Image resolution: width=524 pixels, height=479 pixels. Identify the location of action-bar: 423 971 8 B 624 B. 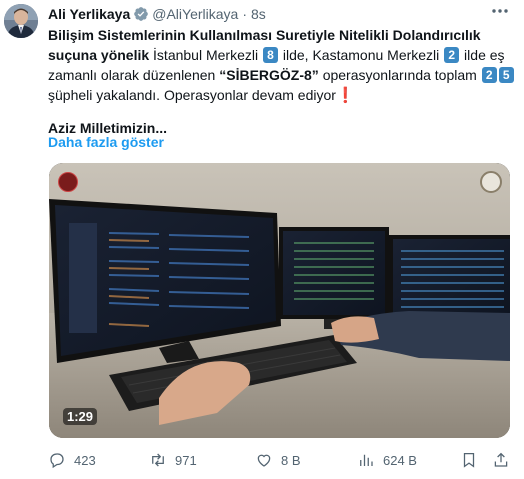
(281, 460).